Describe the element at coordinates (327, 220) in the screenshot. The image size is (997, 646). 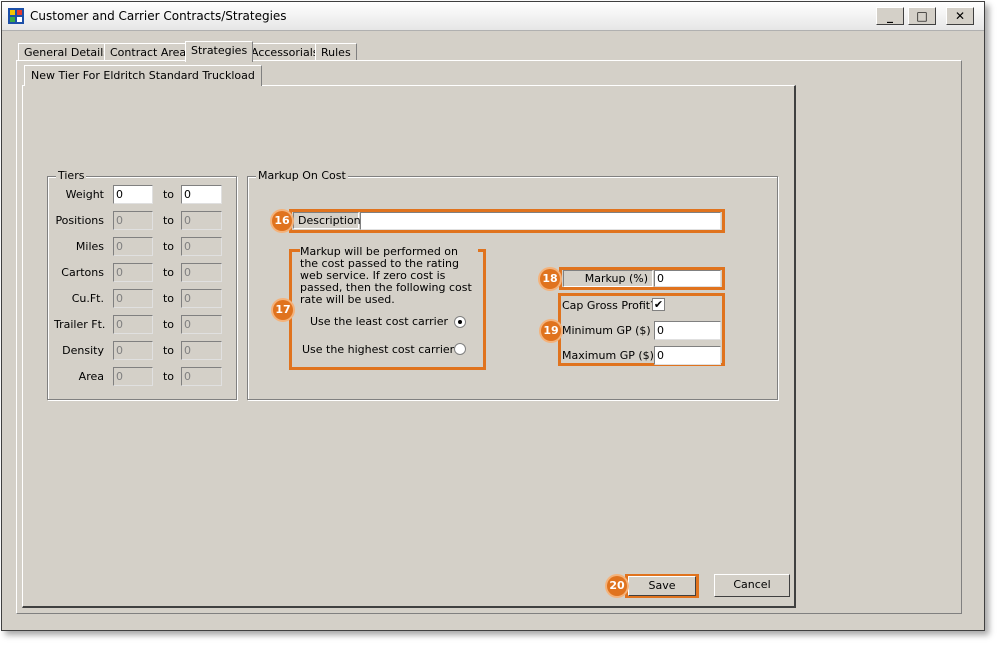
I see `description-label: Description` at that location.